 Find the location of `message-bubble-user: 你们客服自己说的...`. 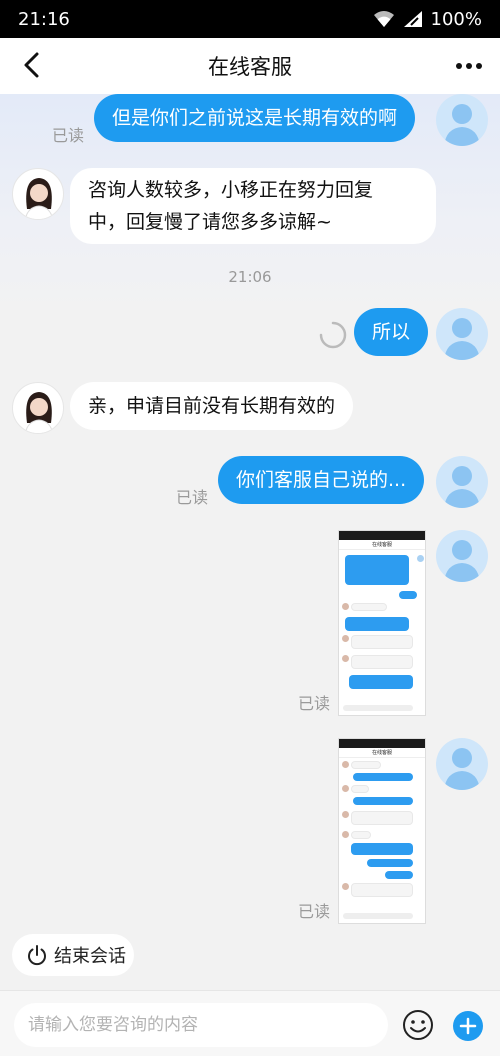

message-bubble-user: 你们客服自己说的... is located at coordinates (321, 480).